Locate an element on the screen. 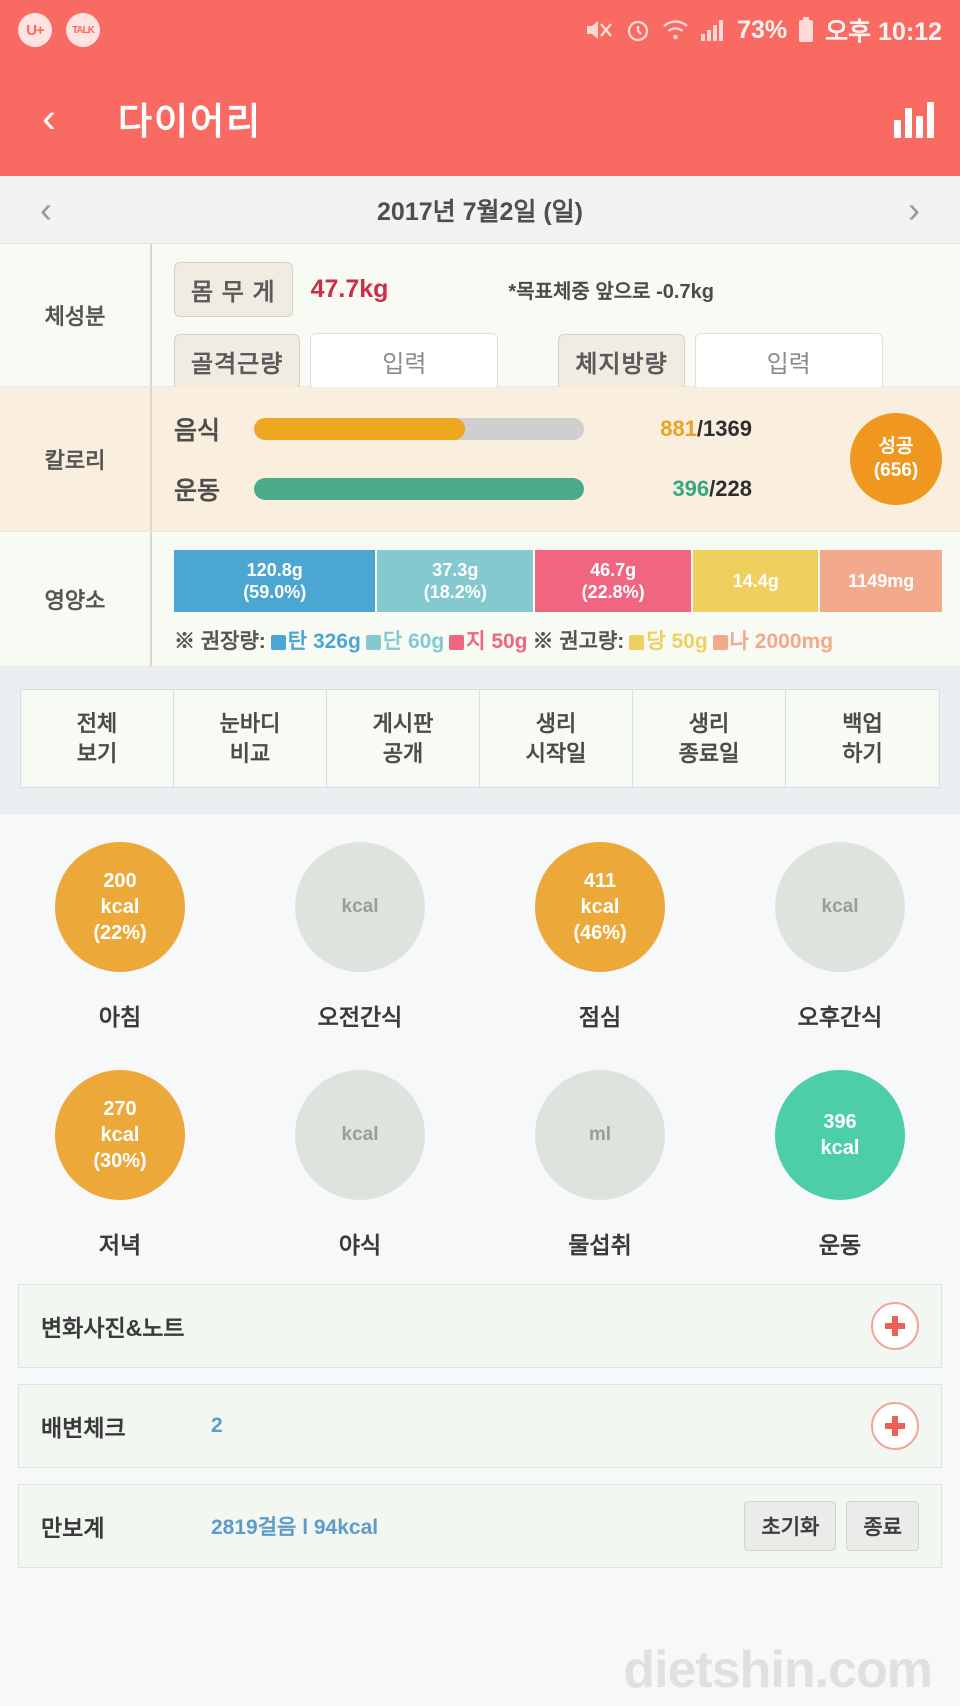  calorie-body: 음식 881/1369 운동 396/228 성공 (656) is located at coordinates (555, 459).